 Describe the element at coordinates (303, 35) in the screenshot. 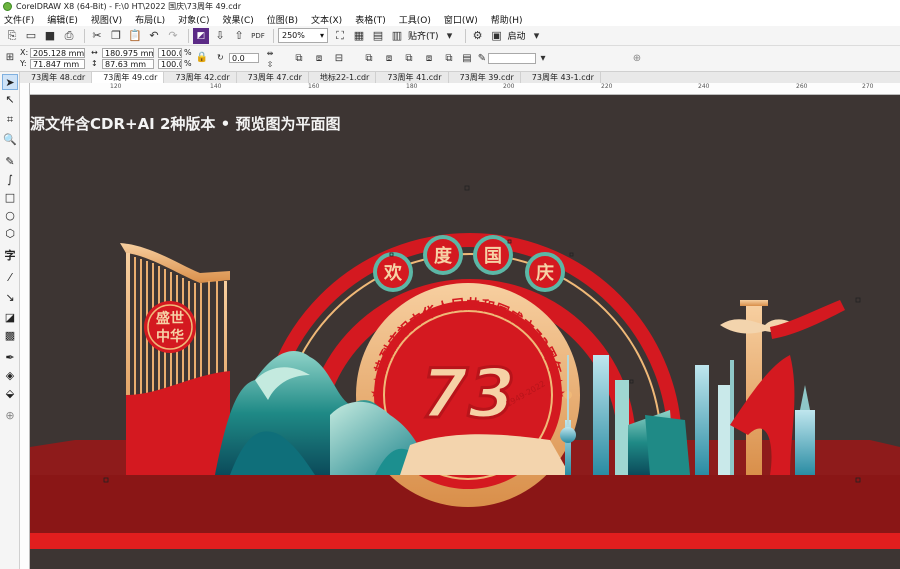

I see `zoom-level-combo: 250% ▾` at that location.